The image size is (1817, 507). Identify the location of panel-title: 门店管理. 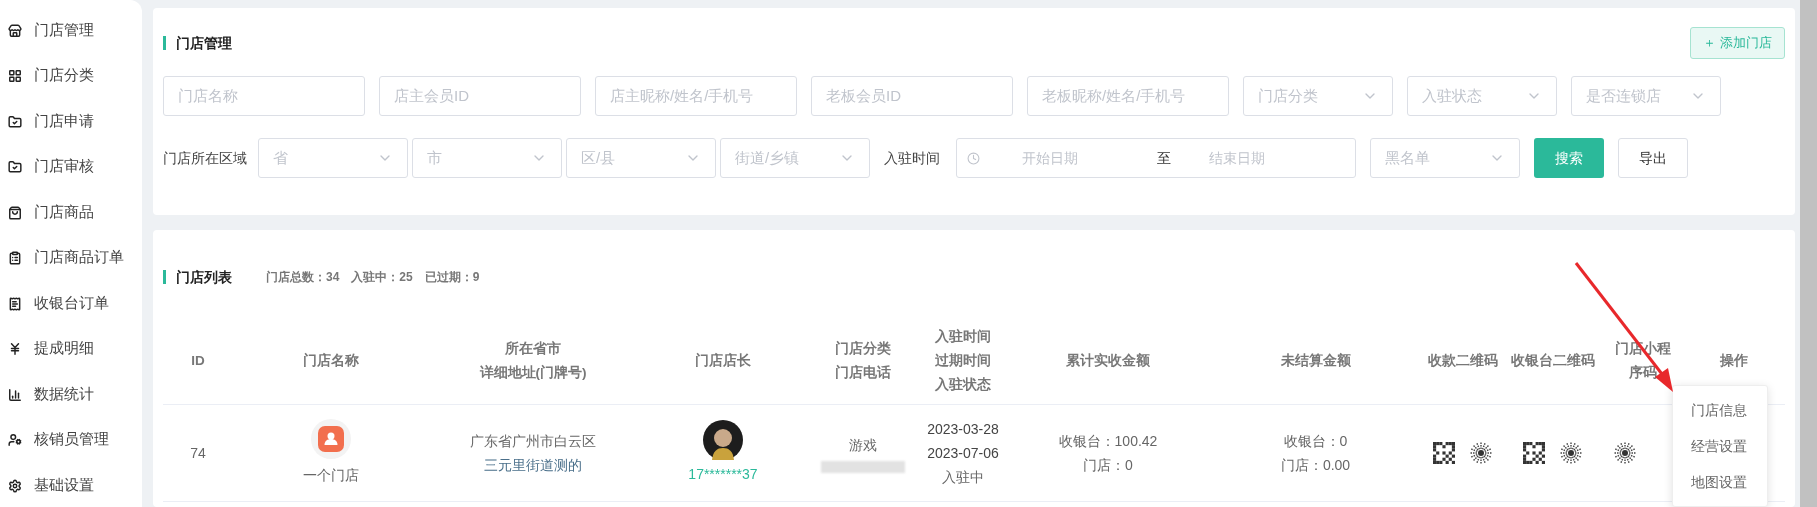
(204, 43).